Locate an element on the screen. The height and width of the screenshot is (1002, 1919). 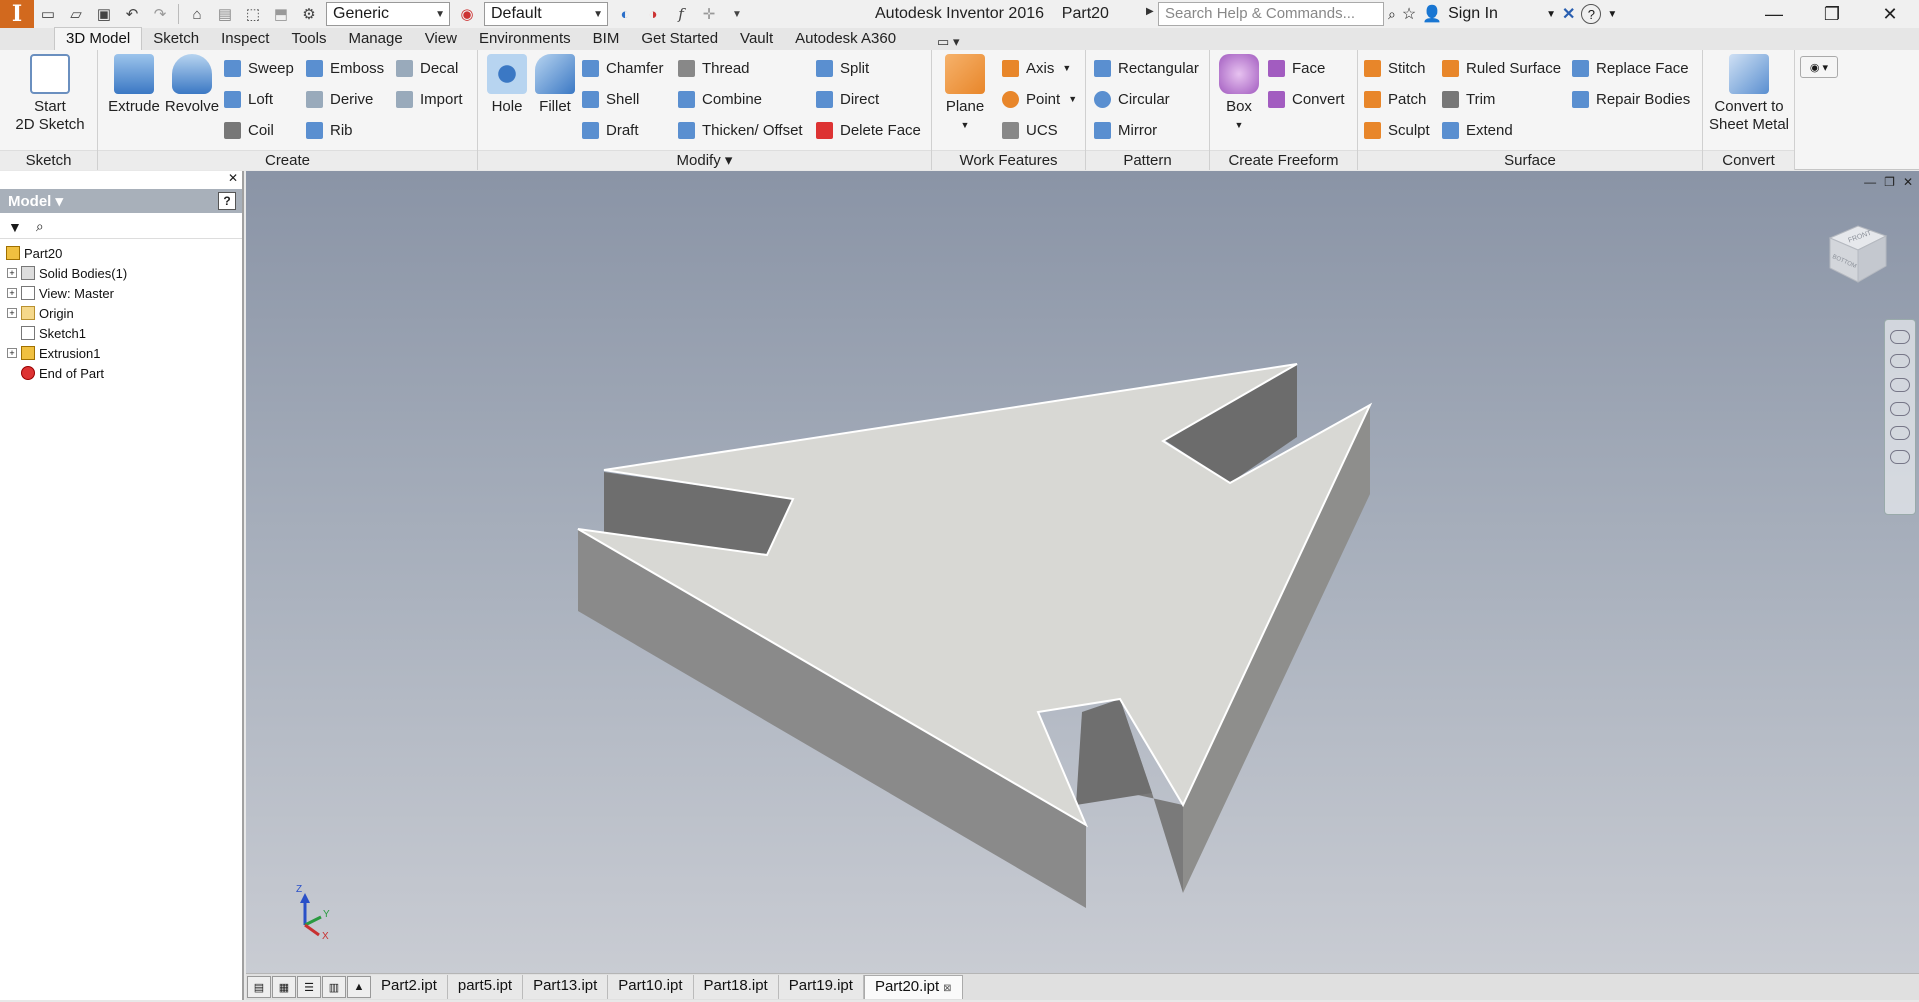
sculpt-button: Sculpt is located at coordinates (1397, 130).